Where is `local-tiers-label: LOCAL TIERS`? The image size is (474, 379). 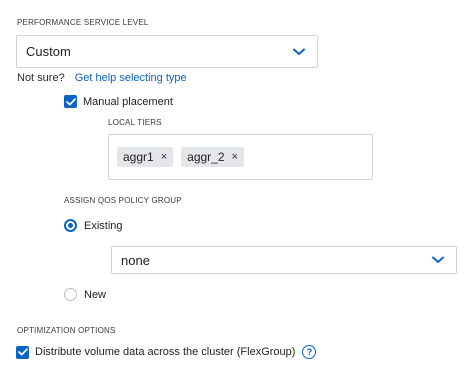 local-tiers-label: LOCAL TIERS is located at coordinates (135, 122).